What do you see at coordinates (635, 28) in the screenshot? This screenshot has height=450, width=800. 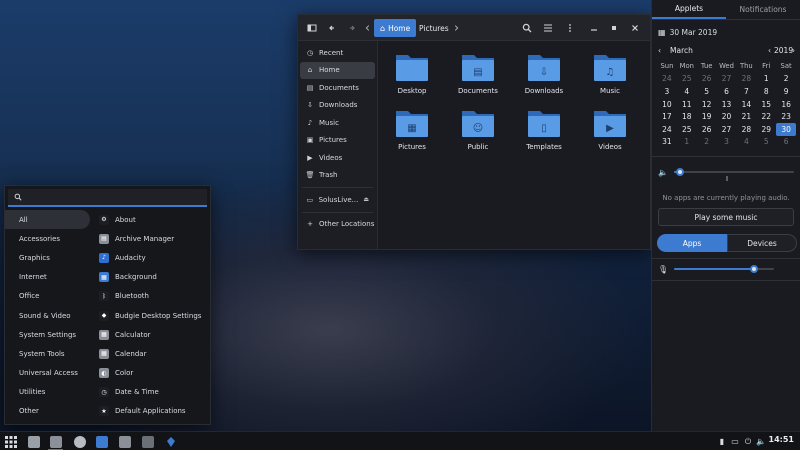 I see `close-button` at bounding box center [635, 28].